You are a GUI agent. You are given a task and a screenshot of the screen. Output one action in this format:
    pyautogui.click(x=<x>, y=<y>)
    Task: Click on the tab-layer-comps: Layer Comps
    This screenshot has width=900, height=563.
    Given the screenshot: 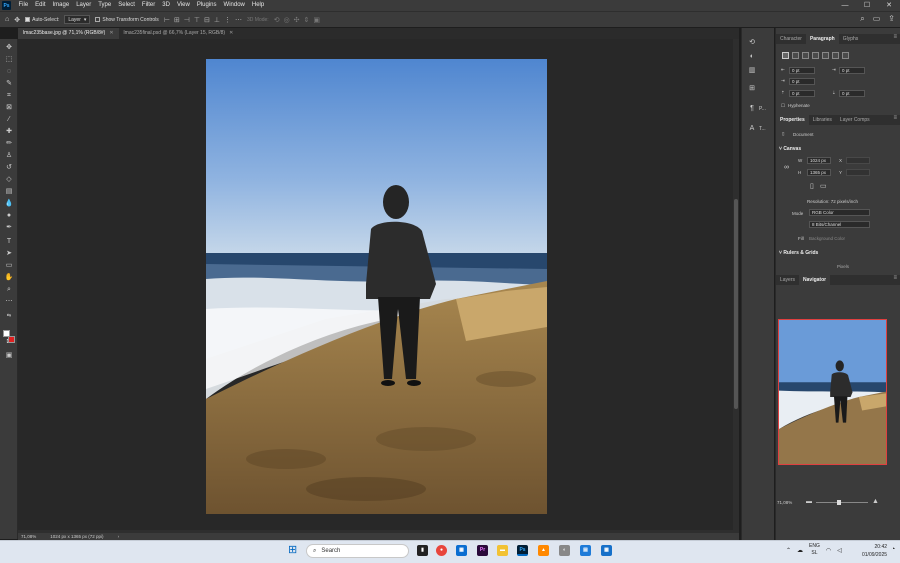 What is the action you would take?
    pyautogui.click(x=855, y=120)
    